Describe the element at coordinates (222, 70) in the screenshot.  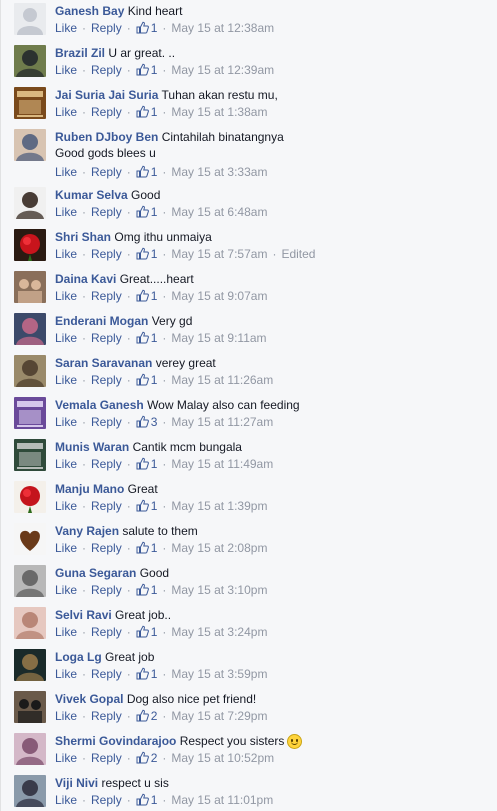
I see `comment-timestamp: May 15 at 12:39am` at that location.